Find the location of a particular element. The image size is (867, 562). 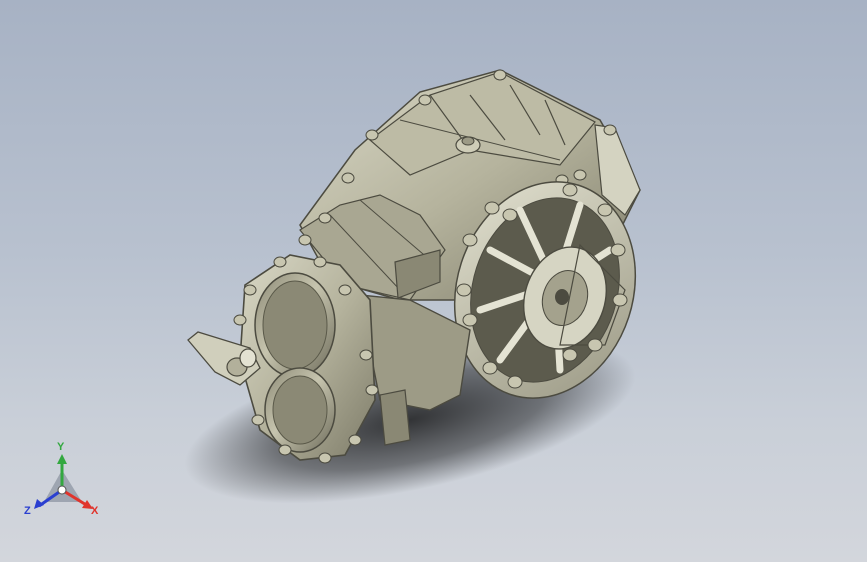

coordinate-triad: Y X Z is located at coordinates (65, 485).